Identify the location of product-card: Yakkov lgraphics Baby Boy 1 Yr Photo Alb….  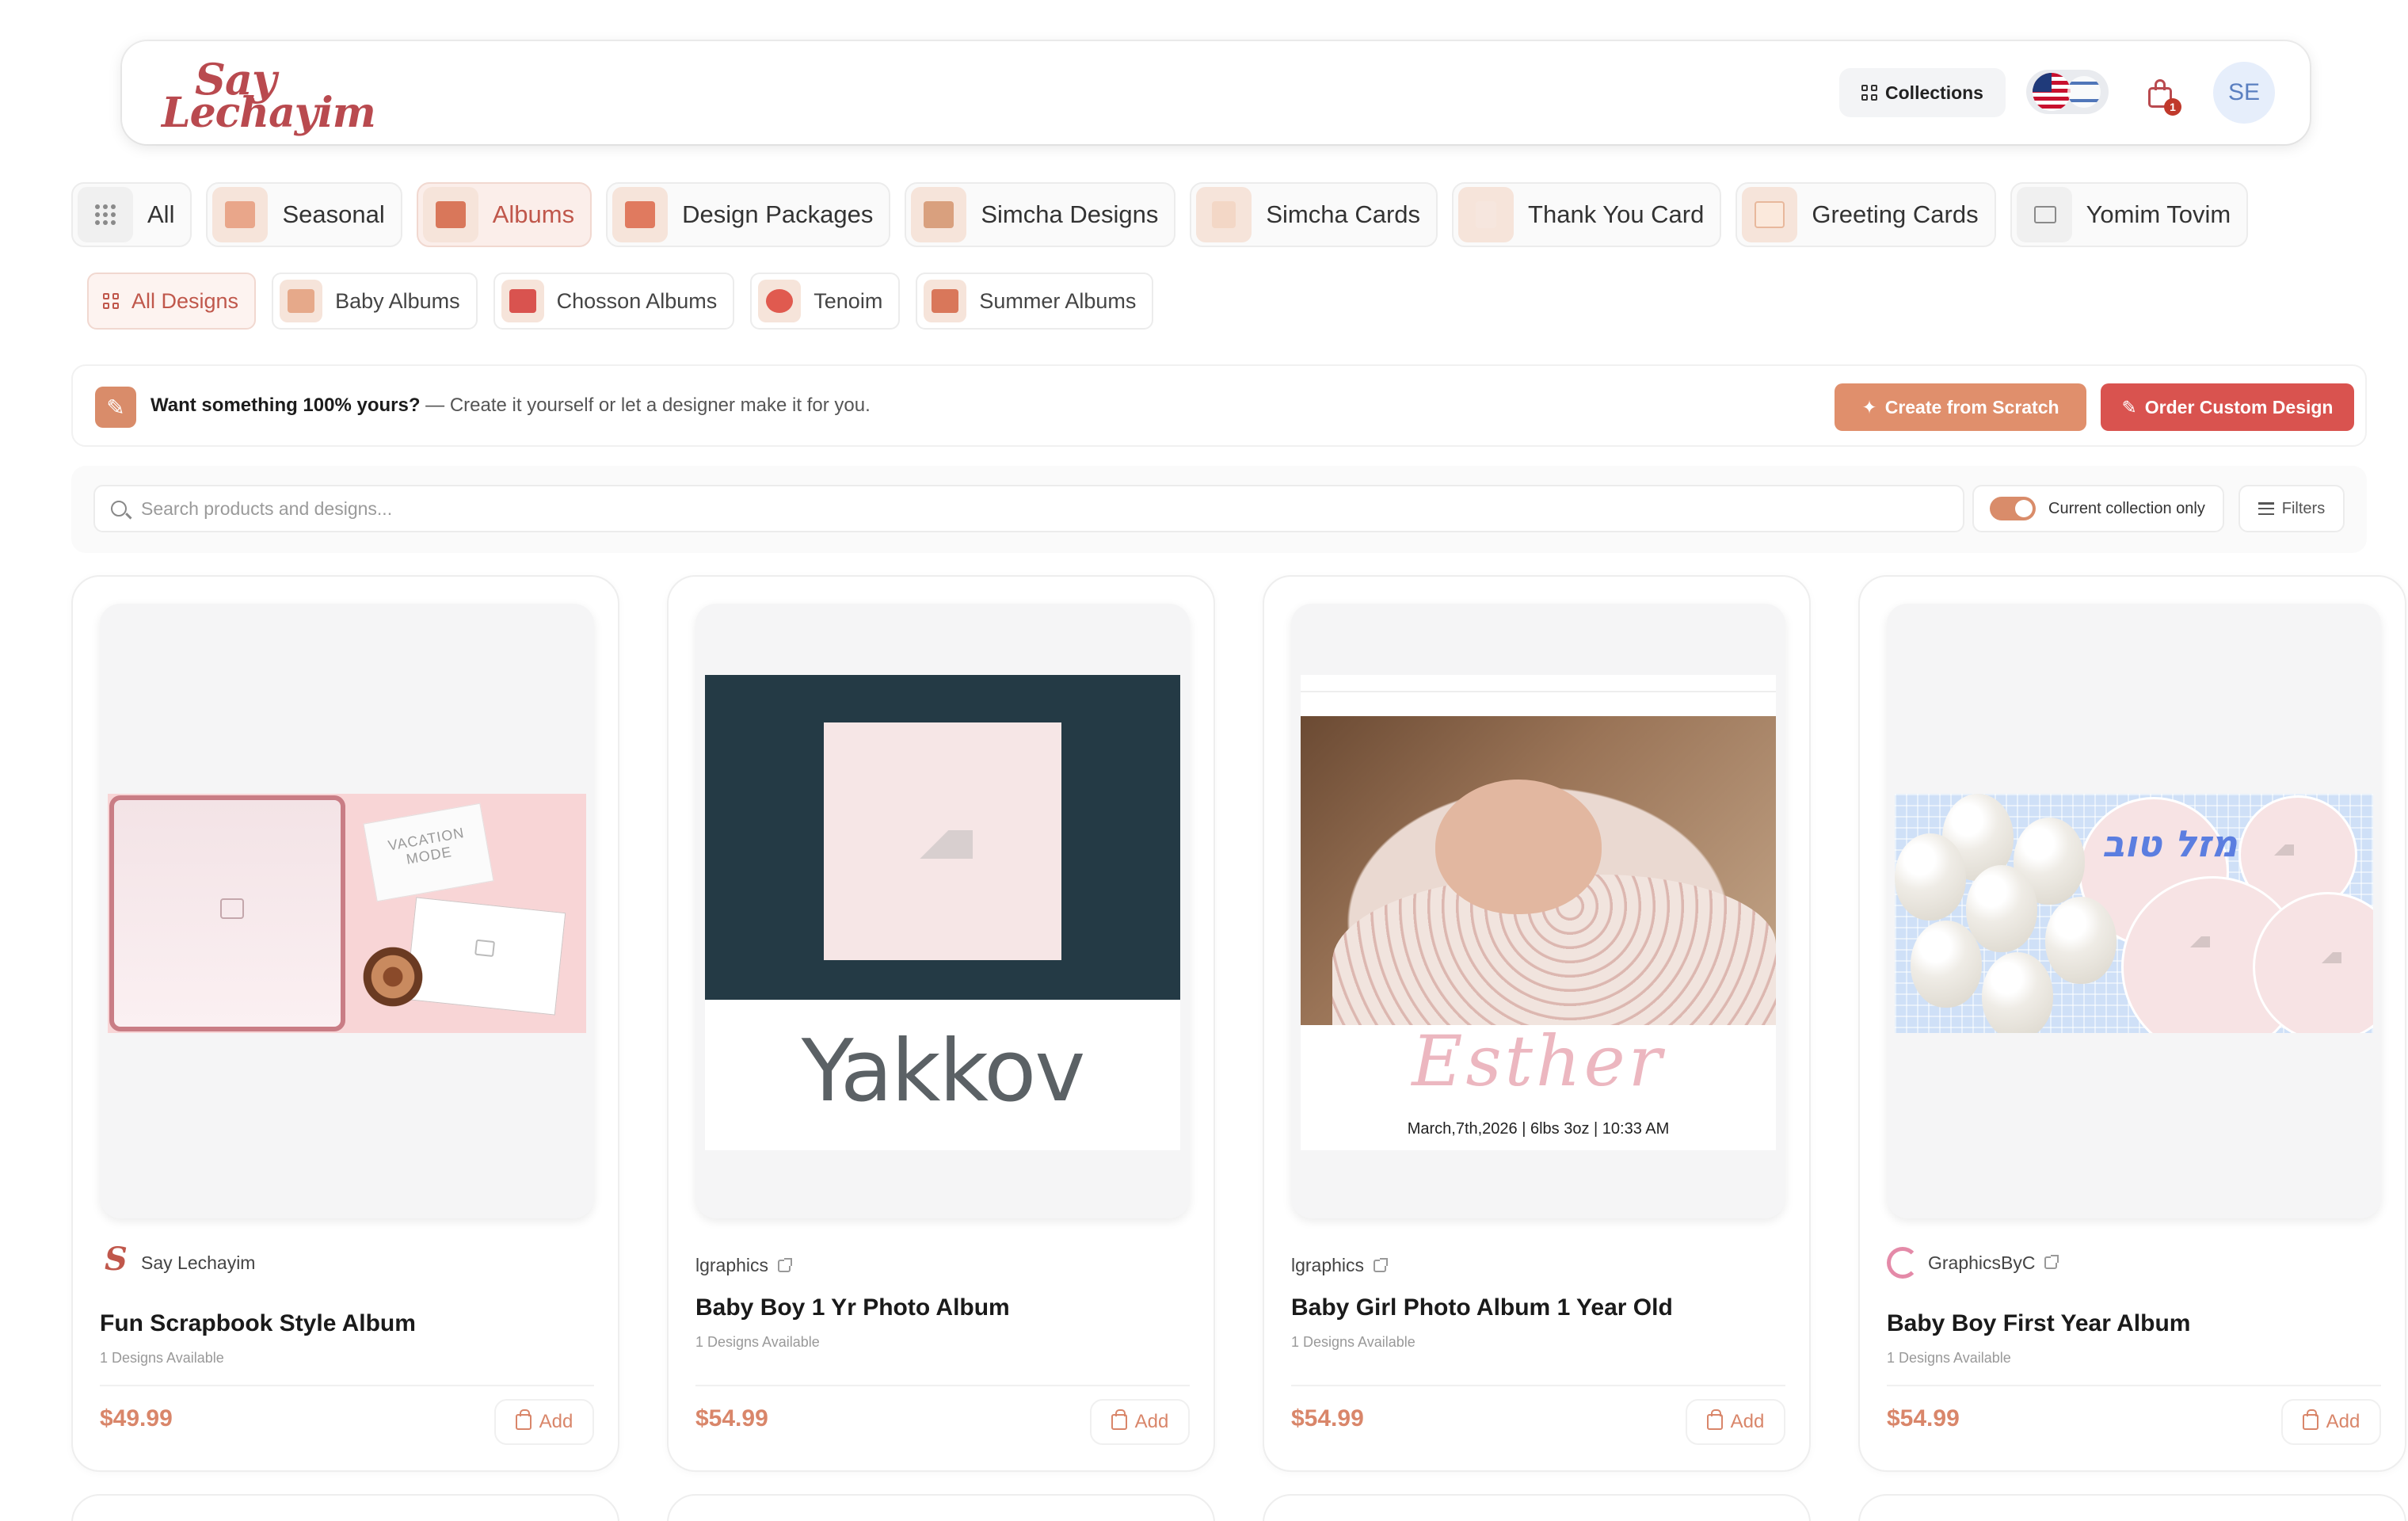
(941, 1023).